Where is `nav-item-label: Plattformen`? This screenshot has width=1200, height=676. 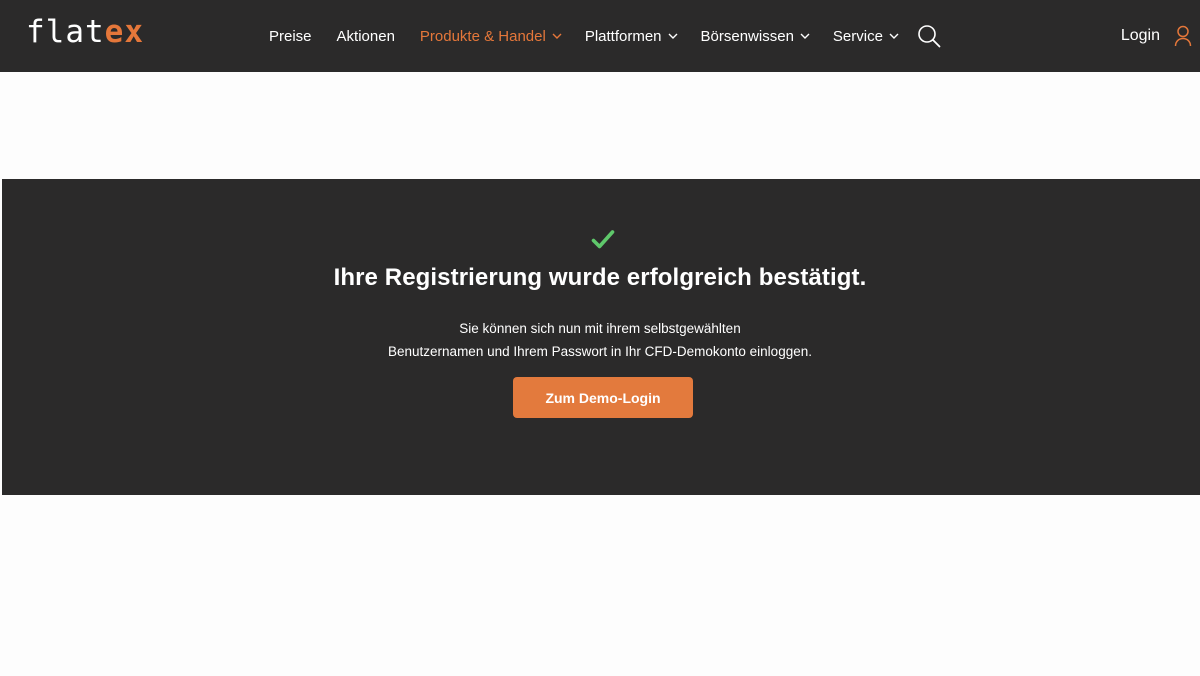
nav-item-label: Plattformen is located at coordinates (623, 36).